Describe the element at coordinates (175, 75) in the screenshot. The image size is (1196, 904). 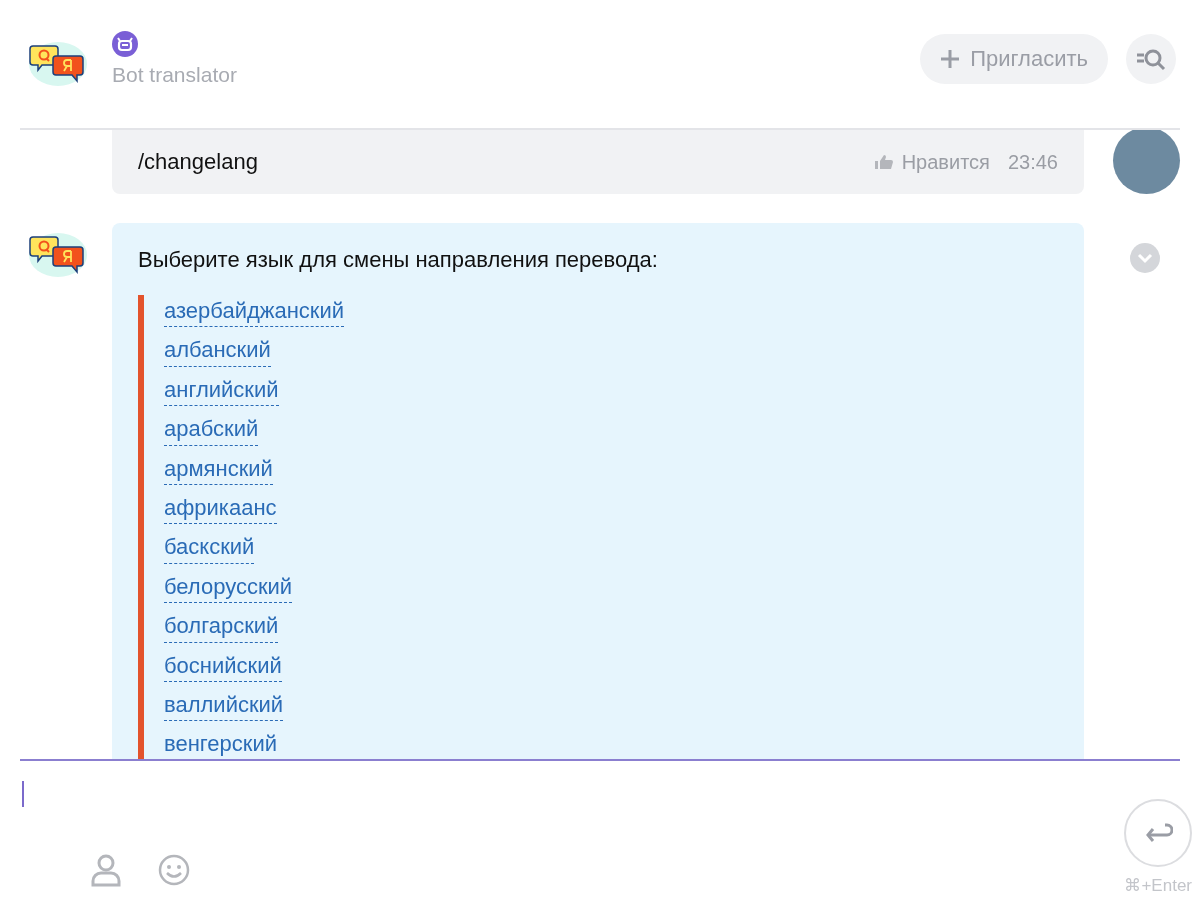
I see `bot-name: Bot translator` at that location.